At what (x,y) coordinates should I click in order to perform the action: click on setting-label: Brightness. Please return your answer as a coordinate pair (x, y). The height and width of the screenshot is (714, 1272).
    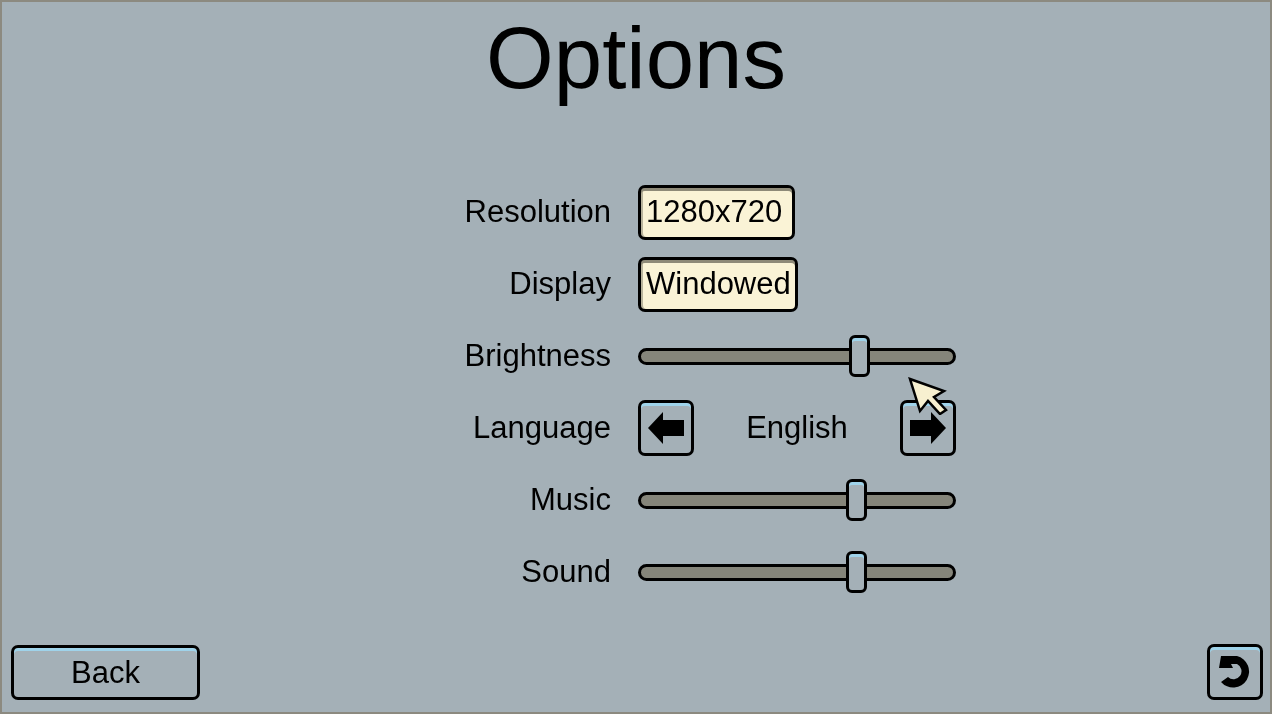
    Looking at the image, I should click on (537, 356).